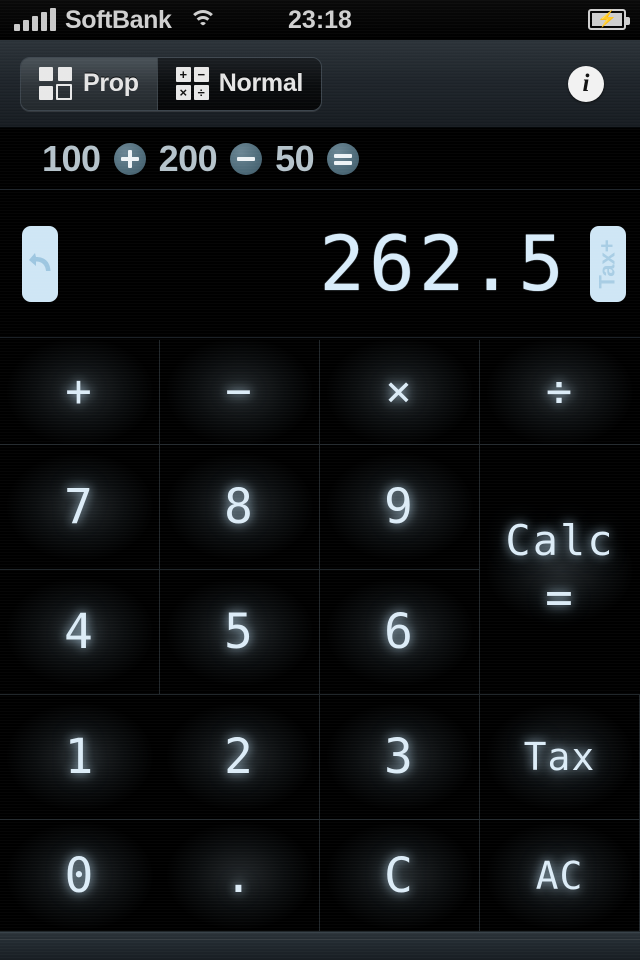 The image size is (640, 960). I want to click on key-label: −, so click(239, 391).